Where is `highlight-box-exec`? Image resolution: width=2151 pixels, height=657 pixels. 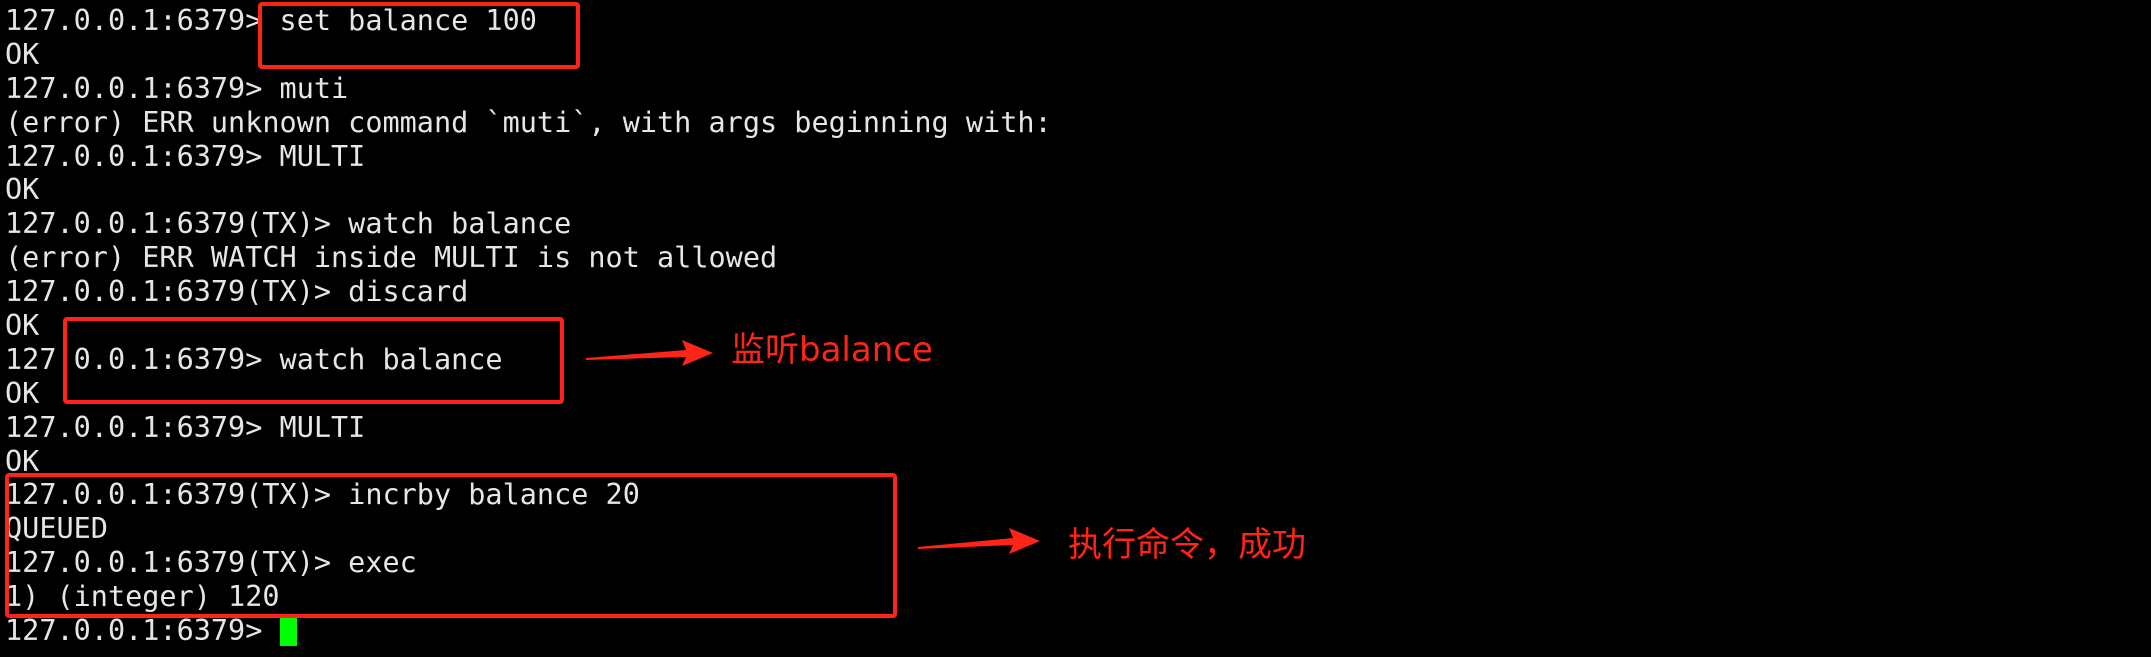
highlight-box-exec is located at coordinates (451, 545).